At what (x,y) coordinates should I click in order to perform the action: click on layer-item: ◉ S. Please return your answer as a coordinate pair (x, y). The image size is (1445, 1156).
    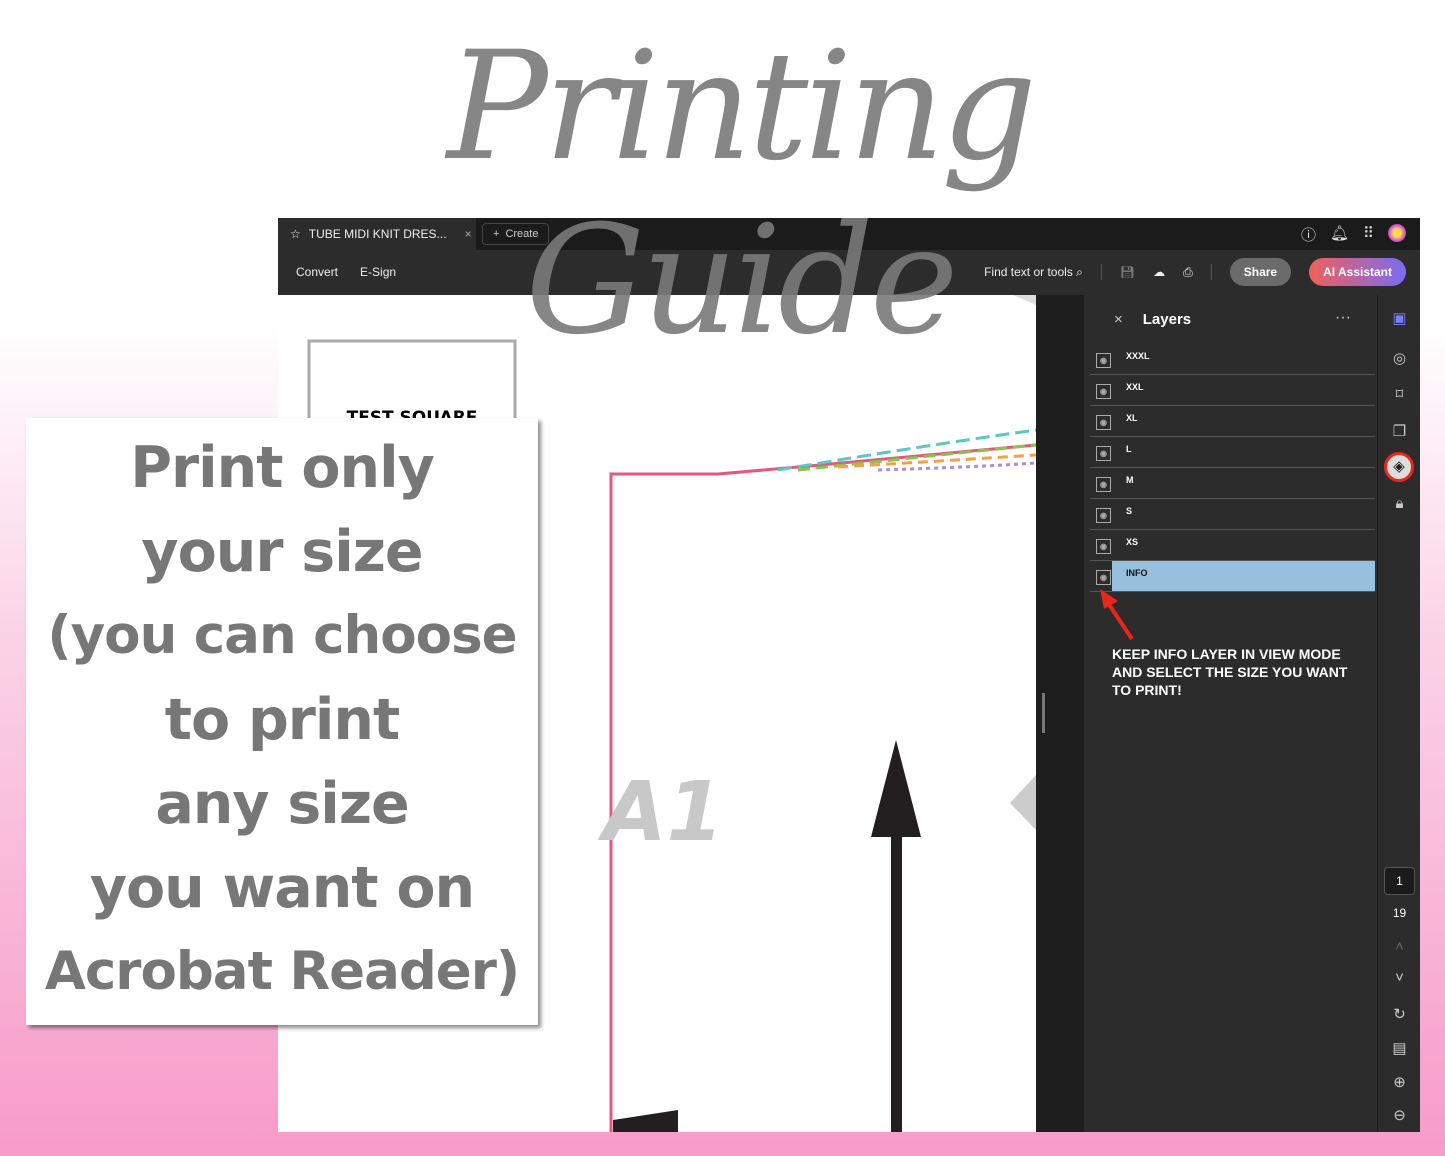
    Looking at the image, I should click on (1232, 514).